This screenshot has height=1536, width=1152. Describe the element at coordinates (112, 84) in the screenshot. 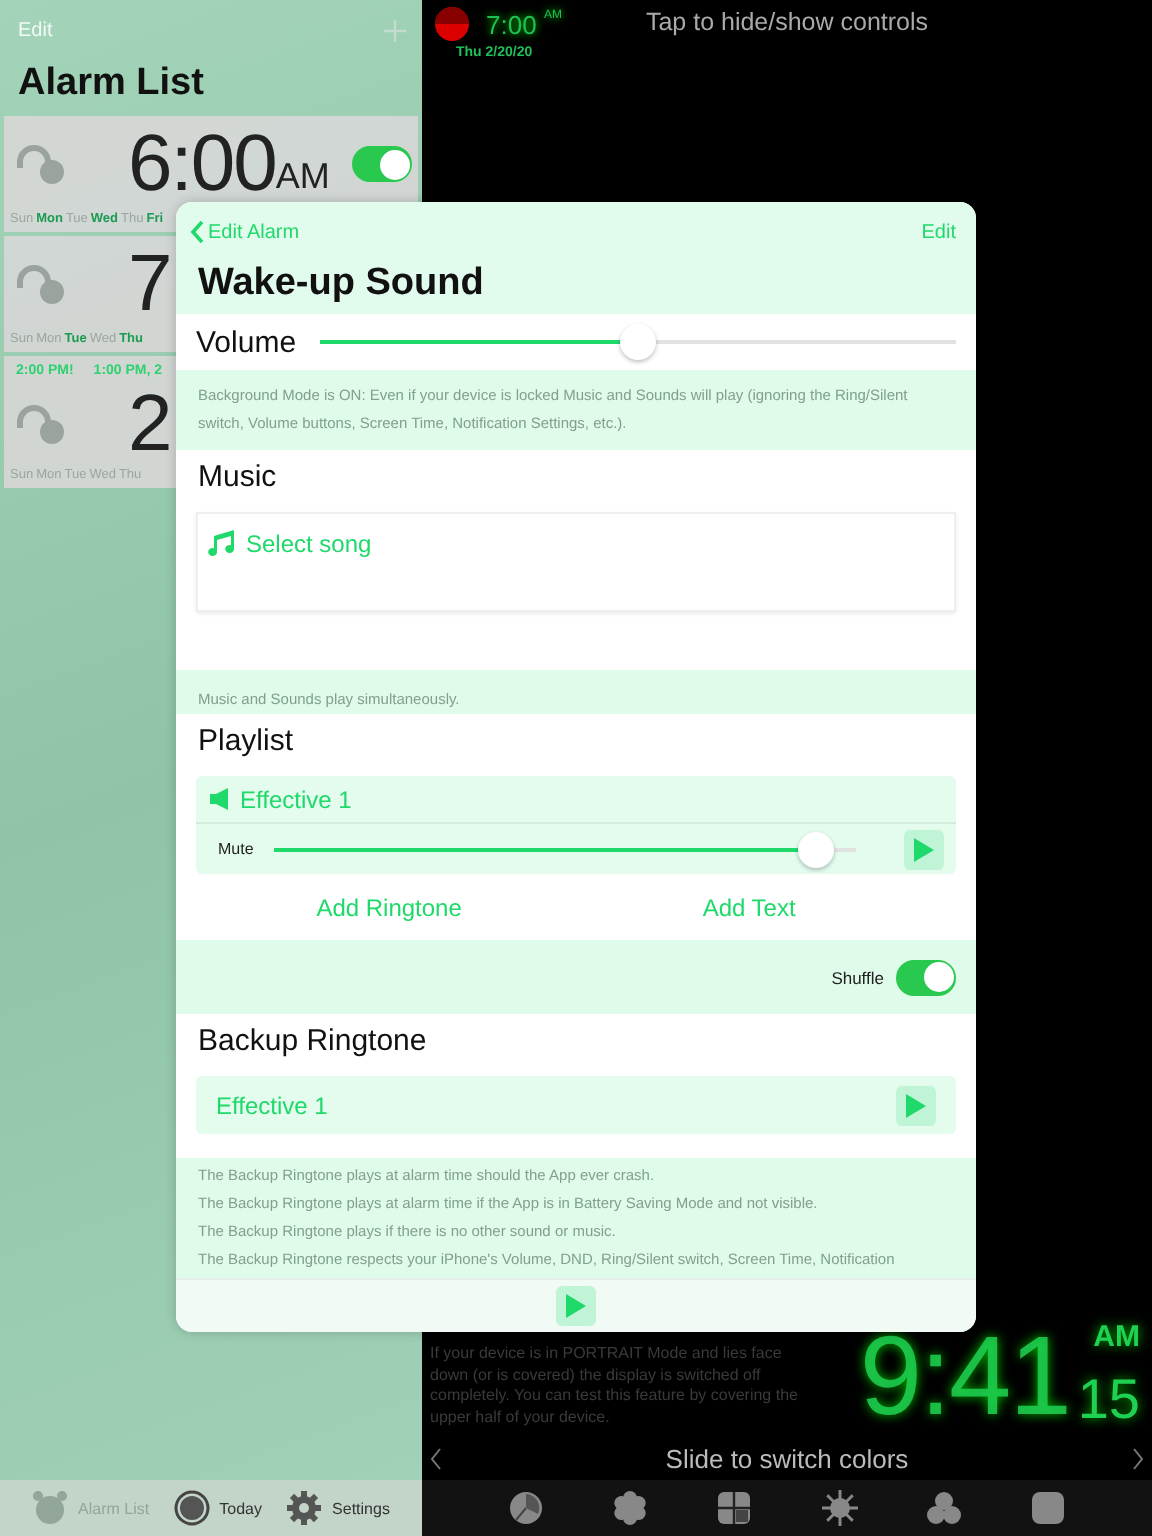

I see `list-title: Alarm List` at that location.